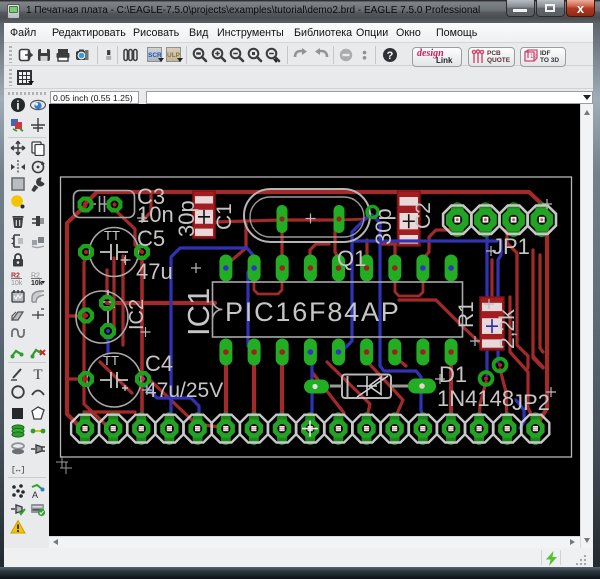 The height and width of the screenshot is (579, 600). Describe the element at coordinates (151, 238) in the screenshot. I see `svg-text: C5` at that location.